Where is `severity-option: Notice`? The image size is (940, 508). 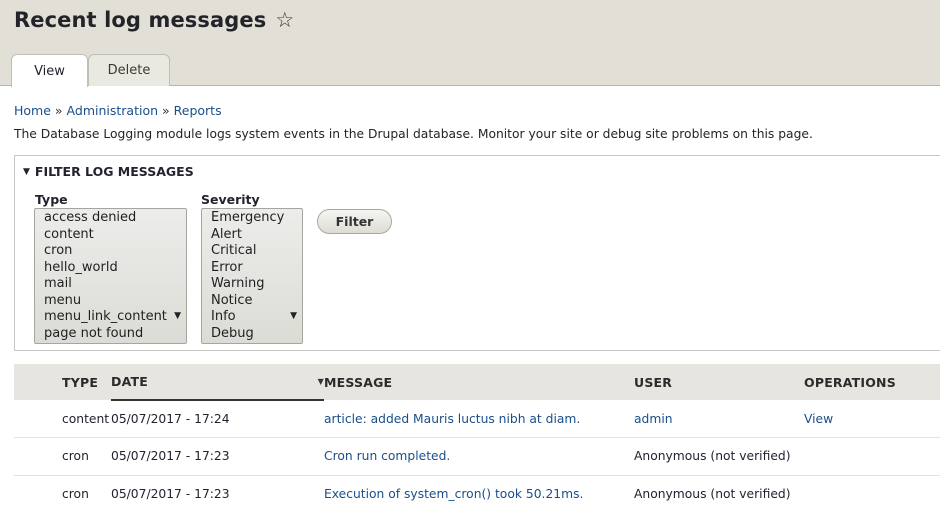
severity-option: Notice is located at coordinates (256, 301).